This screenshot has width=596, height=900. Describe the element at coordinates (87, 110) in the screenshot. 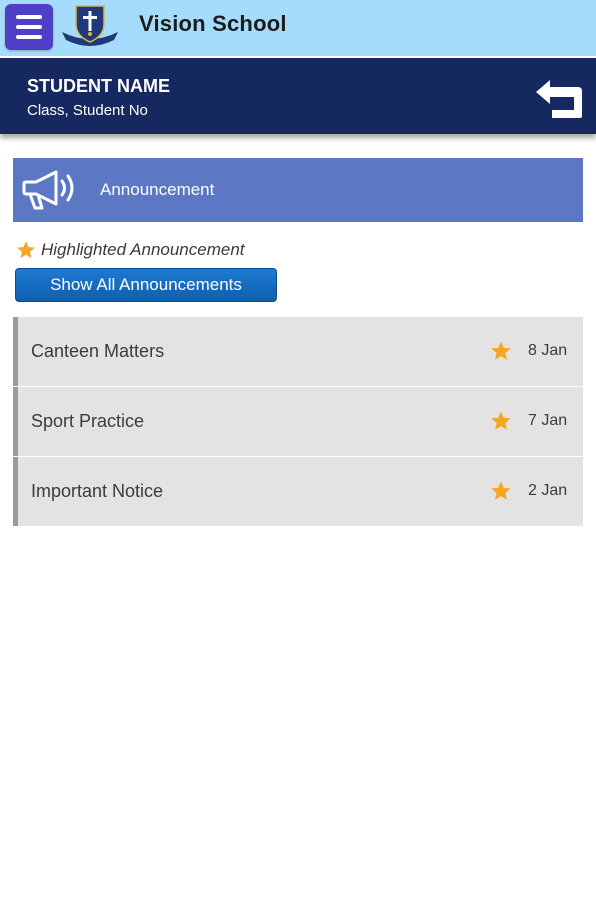

I see `student-class-number: Class, Student No` at that location.